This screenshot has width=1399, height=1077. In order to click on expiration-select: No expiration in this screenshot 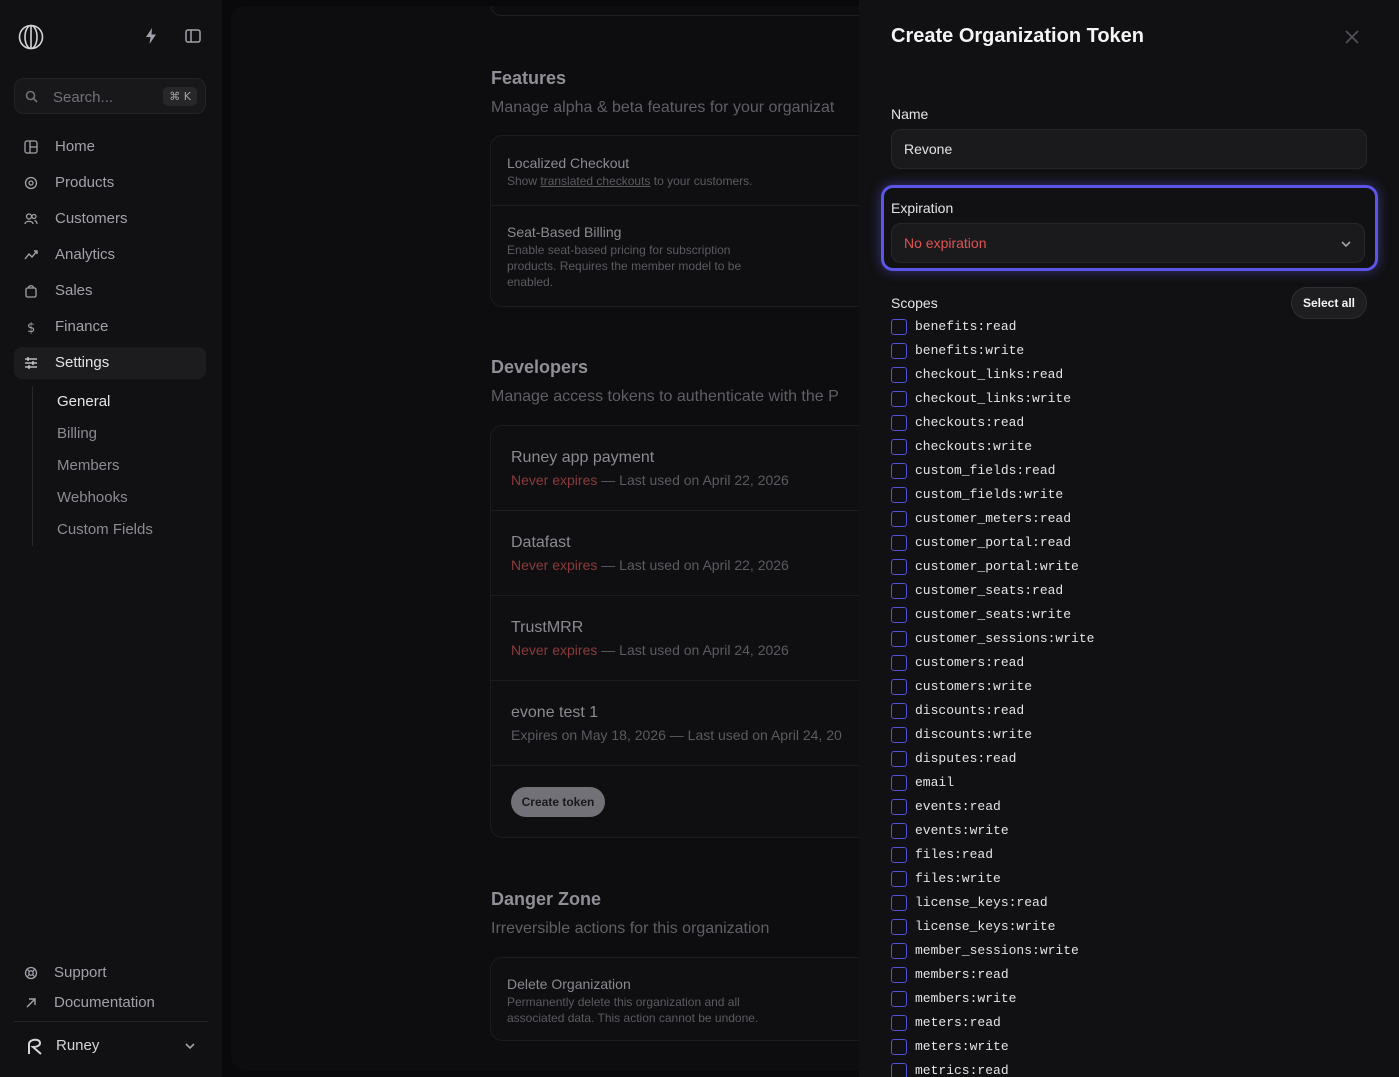, I will do `click(1128, 243)`.